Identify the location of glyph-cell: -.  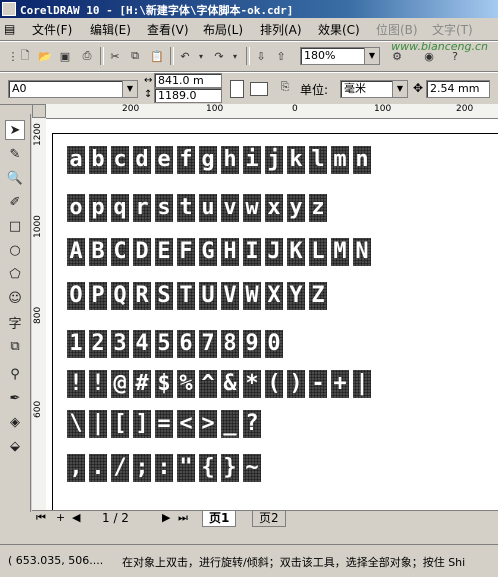
(318, 384).